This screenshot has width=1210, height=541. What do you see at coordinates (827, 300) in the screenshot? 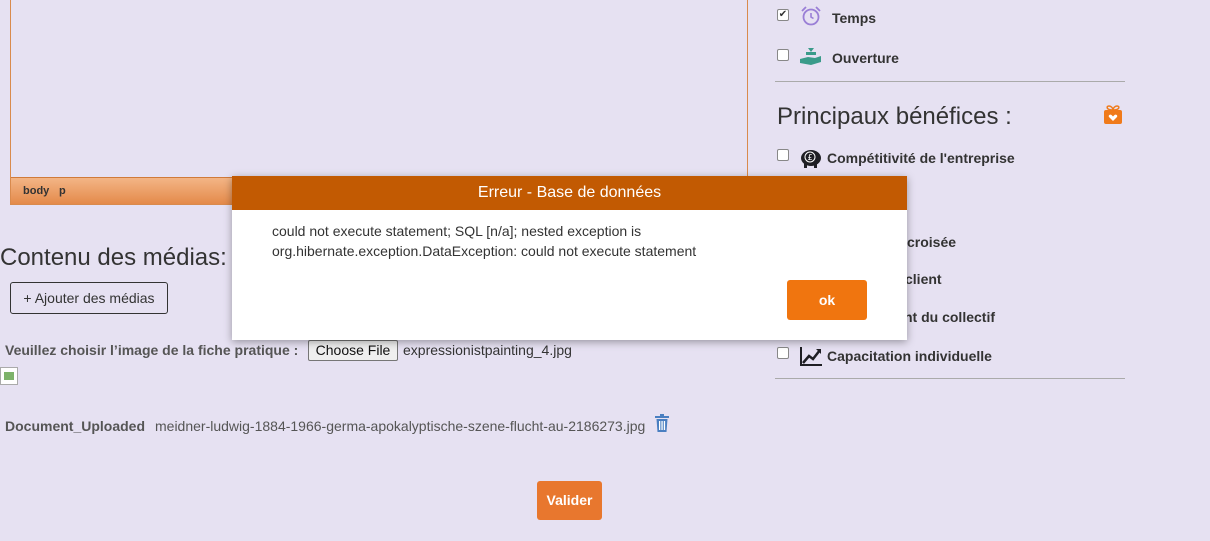
I see `ok-button: ok` at bounding box center [827, 300].